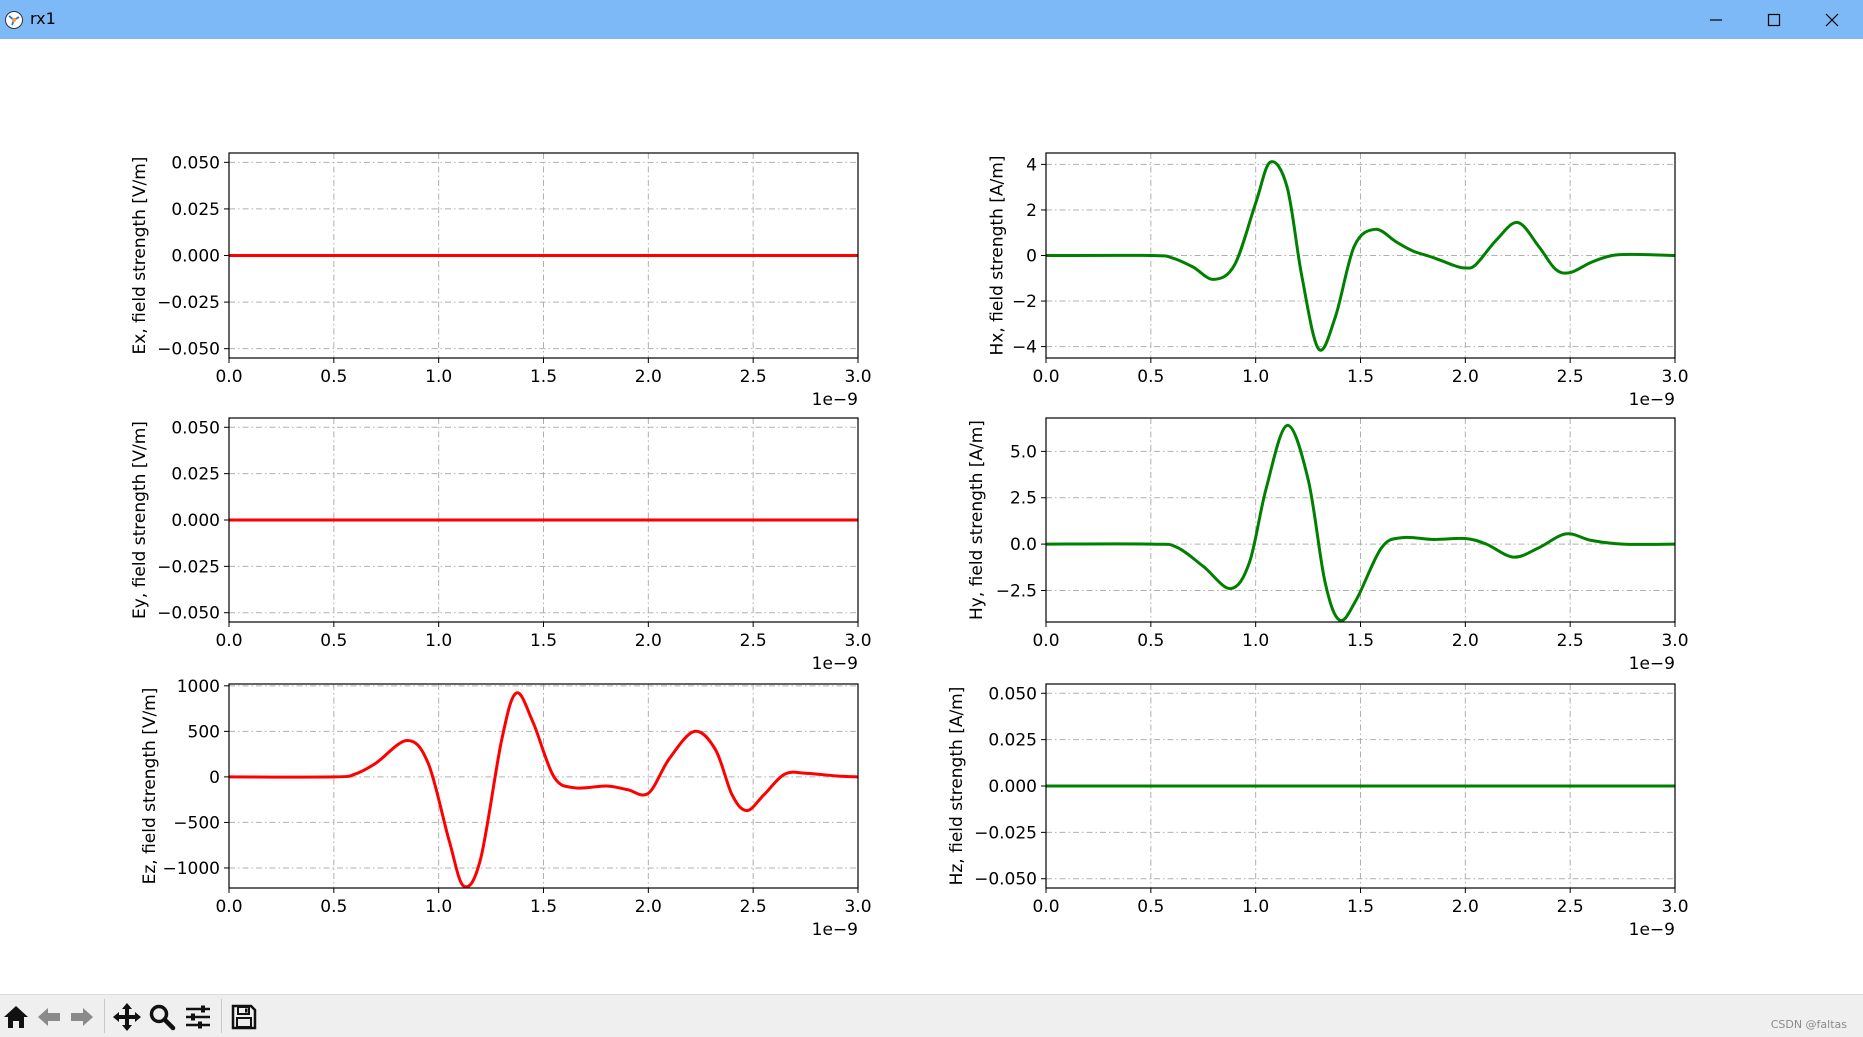 The image size is (1863, 1037). Describe the element at coordinates (543, 790) in the screenshot. I see `series-line` at that location.